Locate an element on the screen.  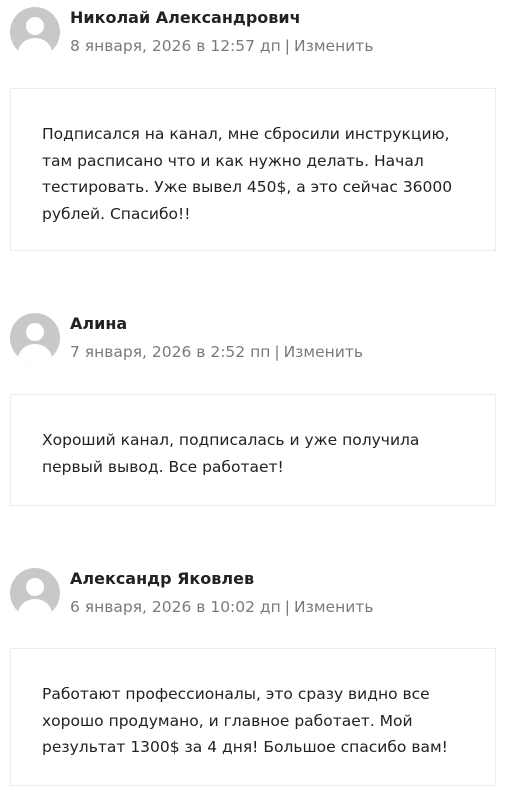
comment-meta: 8 января, 2026 в 12:57 дп | Изменить is located at coordinates (221, 46).